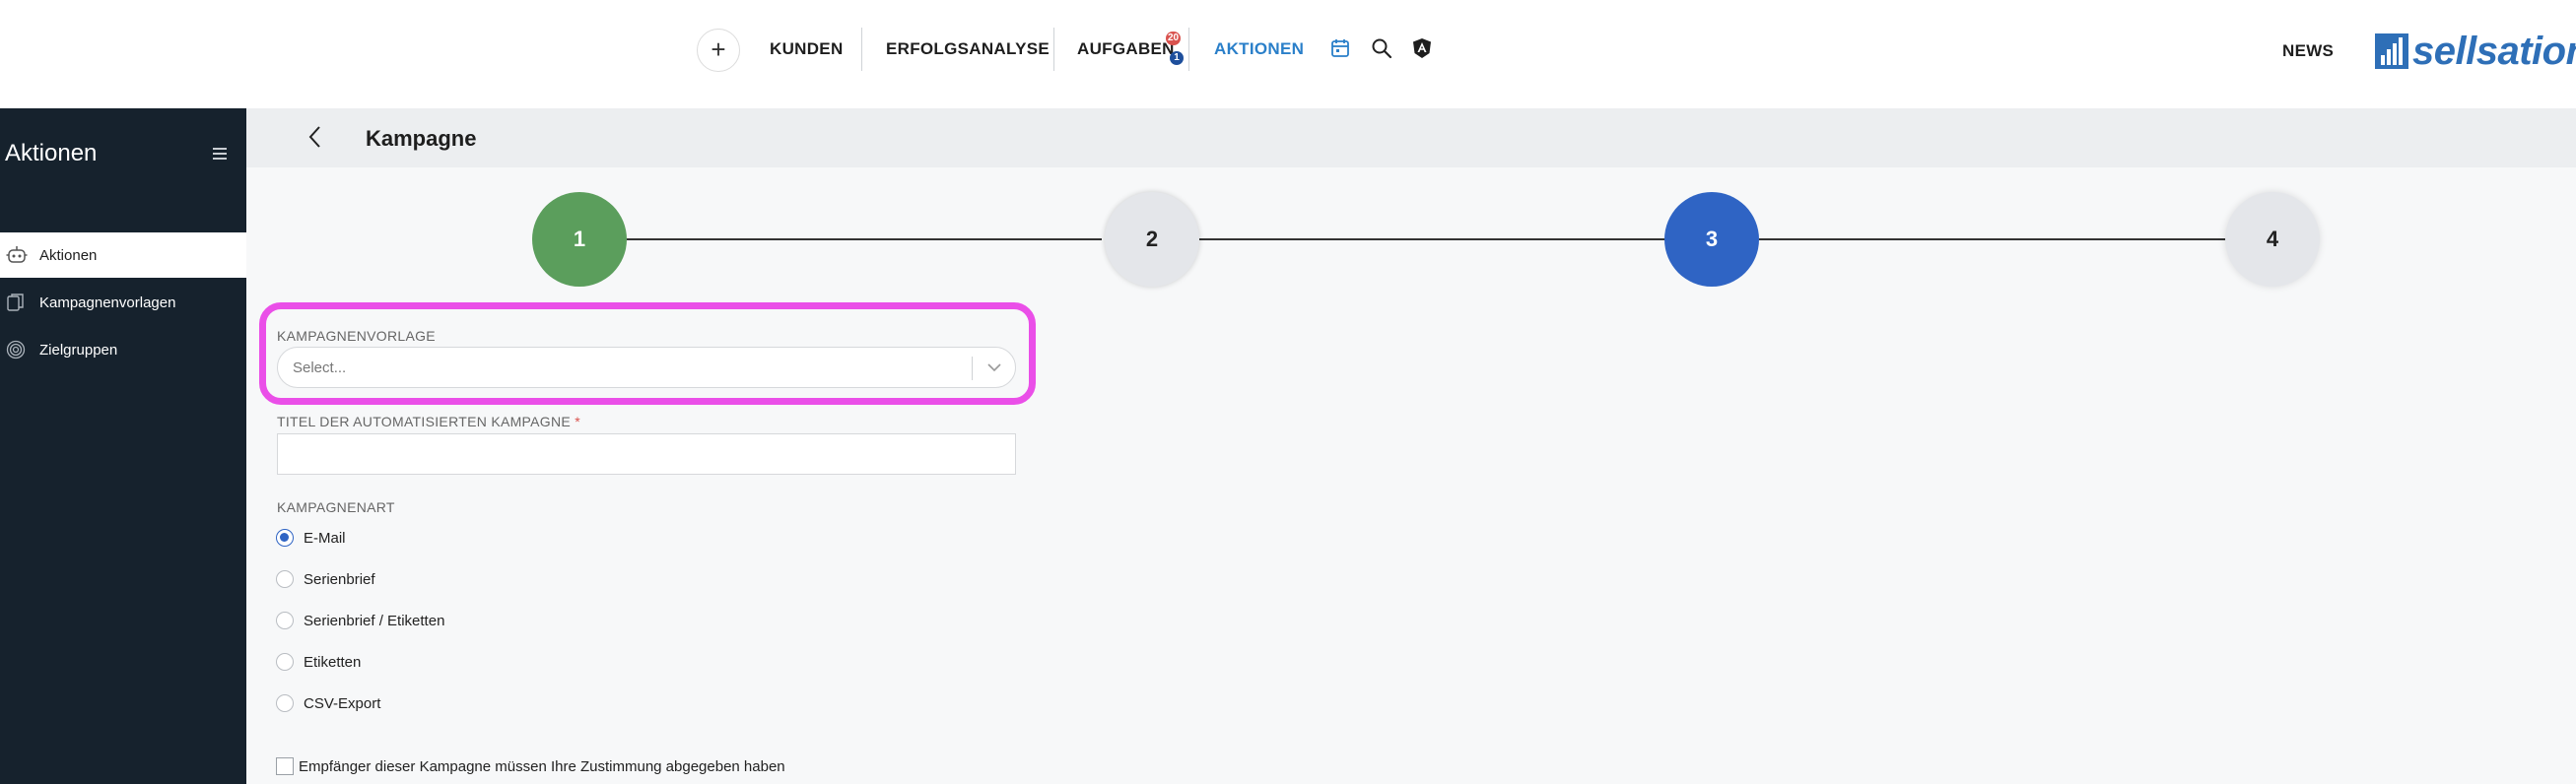 This screenshot has height=784, width=2576. Describe the element at coordinates (339, 580) in the screenshot. I see `radio-label: Serienbrief` at that location.